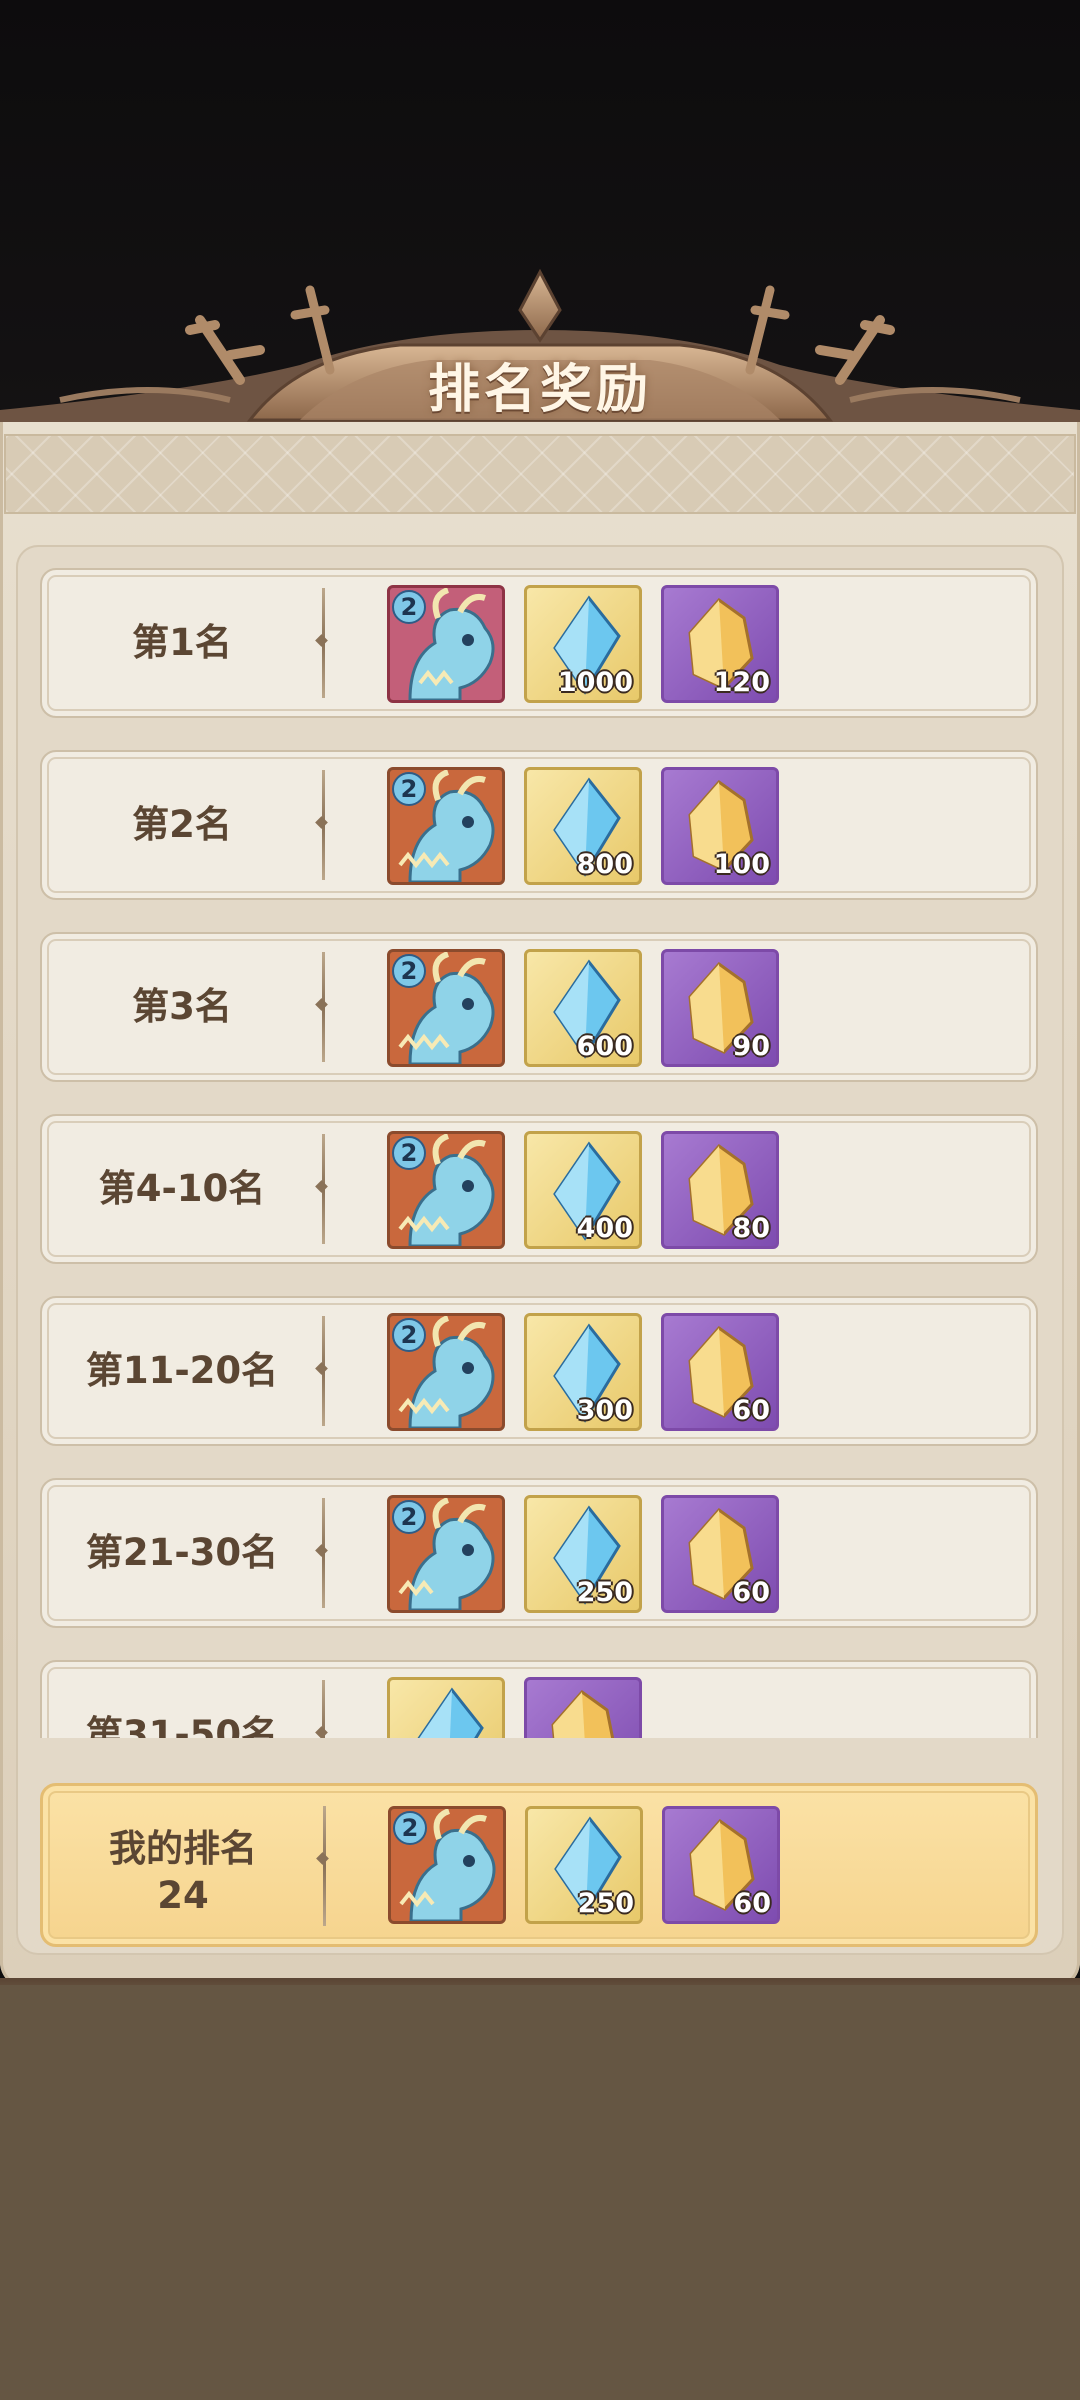  I want to click on reward-row-5: 第11-20名 2 300 60, so click(539, 1371).